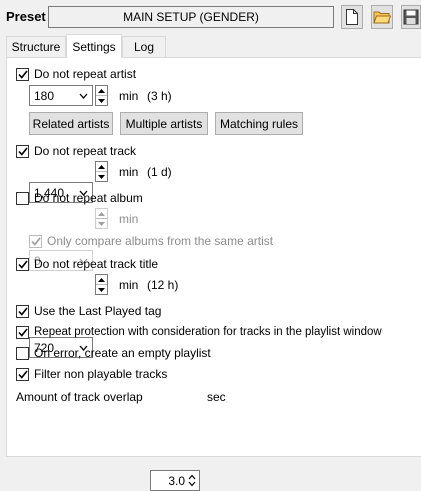 The image size is (421, 491). I want to click on overlap-value: 3.0, so click(176, 480).